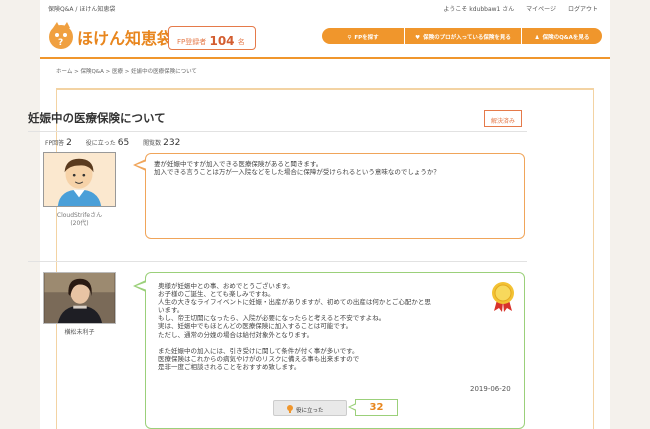 The height and width of the screenshot is (429, 650). Describe the element at coordinates (255, 326) in the screenshot. I see `answer-text-line: 実は、妊娠中でもほとんどの医療保険に加入することは可能です。` at that location.